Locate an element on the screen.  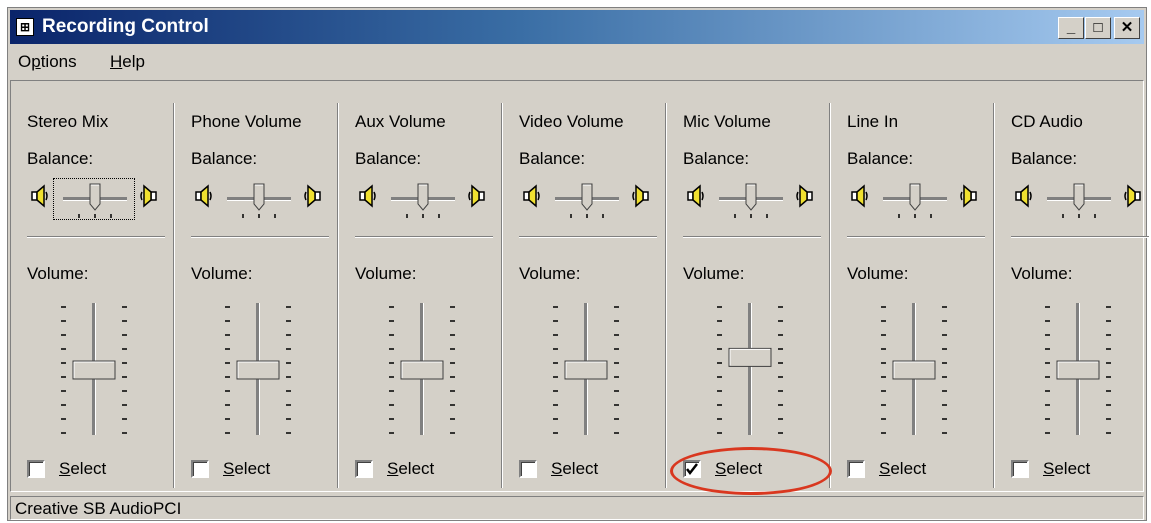
menu-help-text: elp is located at coordinates (133, 61).